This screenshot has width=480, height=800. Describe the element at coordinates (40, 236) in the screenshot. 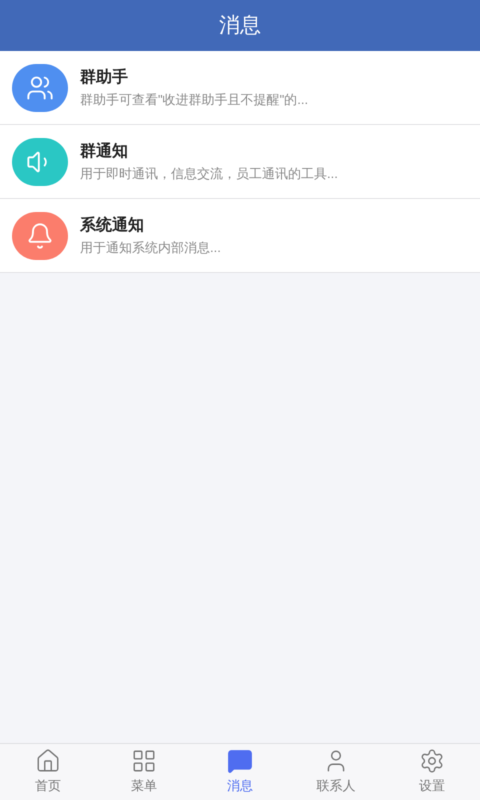

I see `bell-icon` at that location.